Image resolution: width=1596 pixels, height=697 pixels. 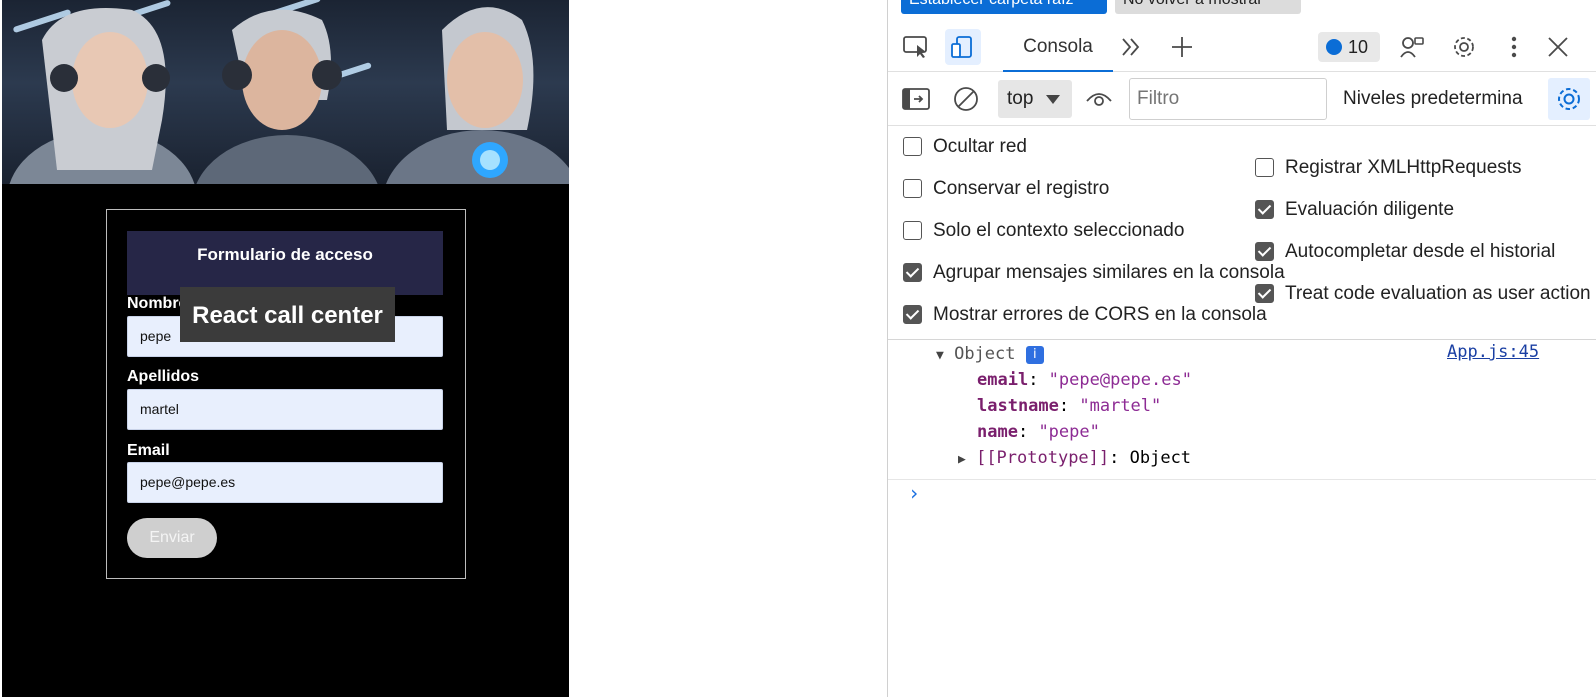 What do you see at coordinates (1103, 315) in the screenshot?
I see `option-show-cors-errors: Mostrar errores de CORS en la consola` at bounding box center [1103, 315].